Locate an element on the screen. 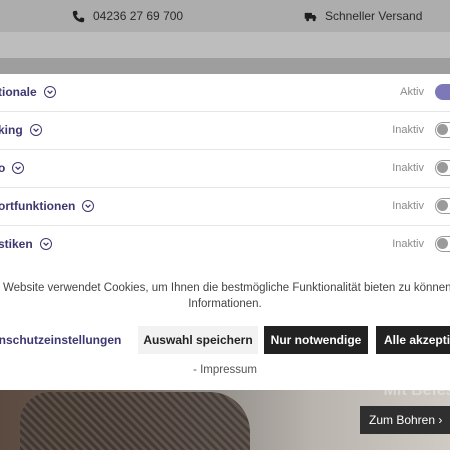 This screenshot has width=450, height=450. phone-contact: 04236 27 69 700 is located at coordinates (127, 16).